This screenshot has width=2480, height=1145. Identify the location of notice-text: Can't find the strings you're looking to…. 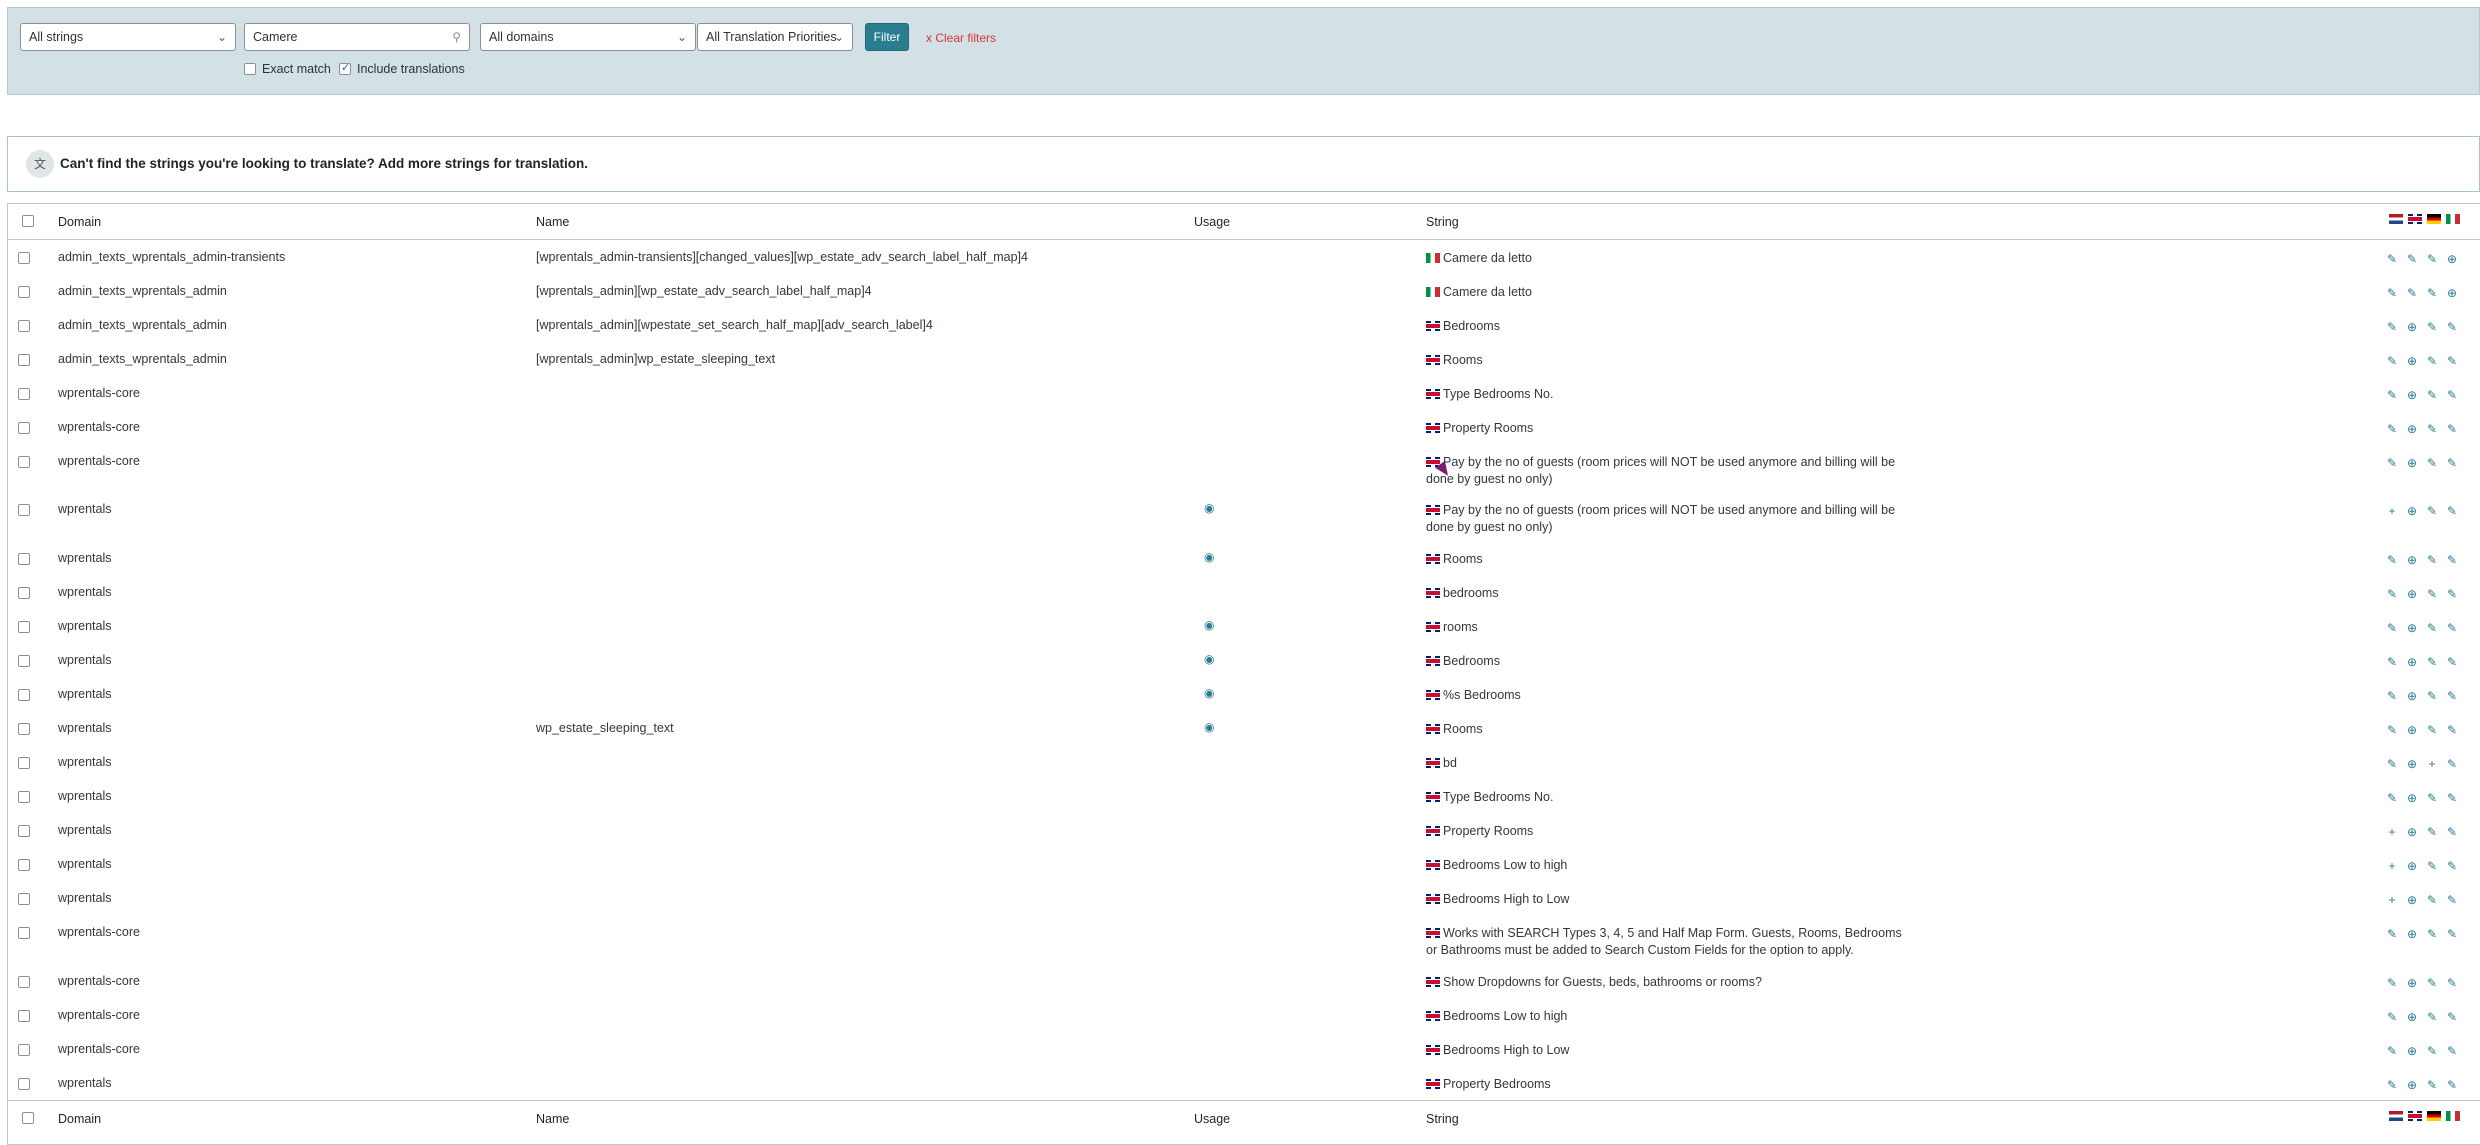
(324, 163).